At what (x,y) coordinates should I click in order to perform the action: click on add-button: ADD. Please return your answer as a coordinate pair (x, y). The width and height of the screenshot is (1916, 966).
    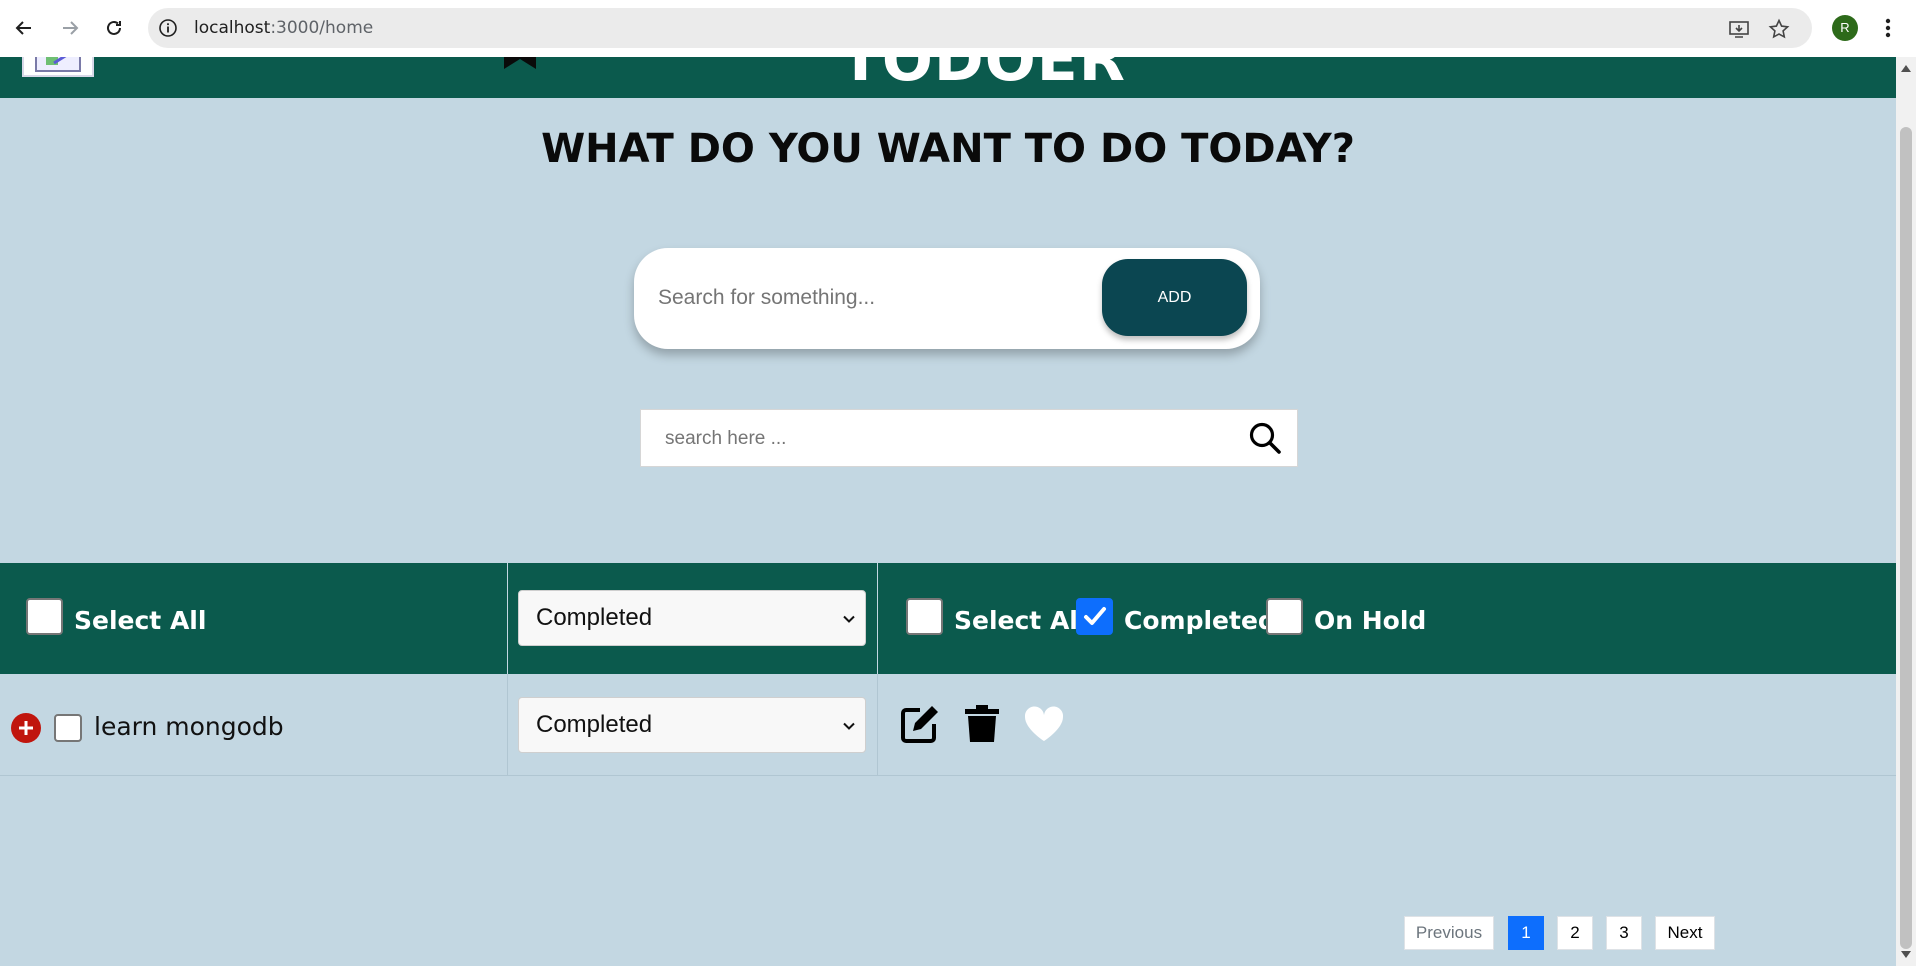
    Looking at the image, I should click on (1174, 297).